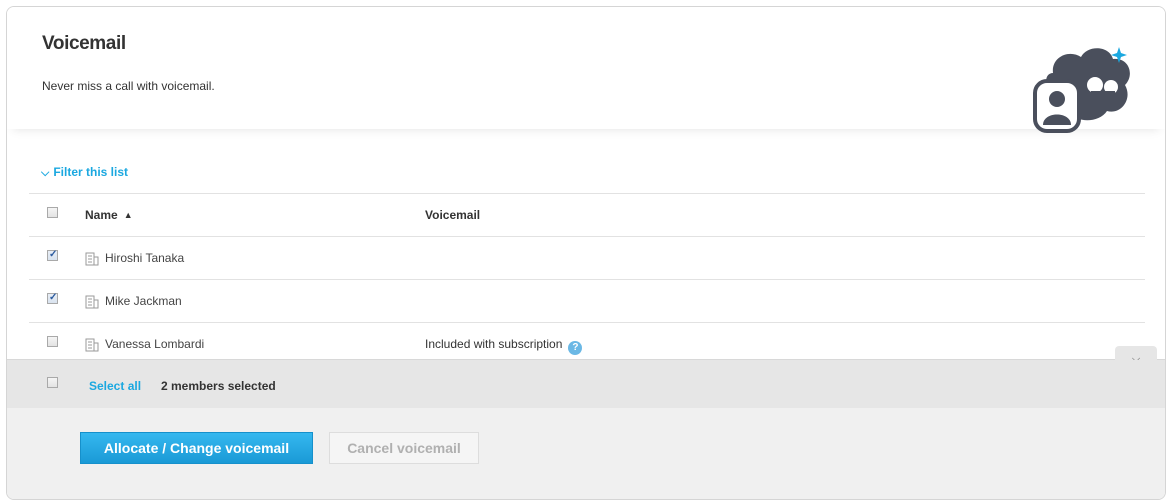 This screenshot has width=1172, height=500. I want to click on filter-toggle: ⌵ Filter this list, so click(84, 172).